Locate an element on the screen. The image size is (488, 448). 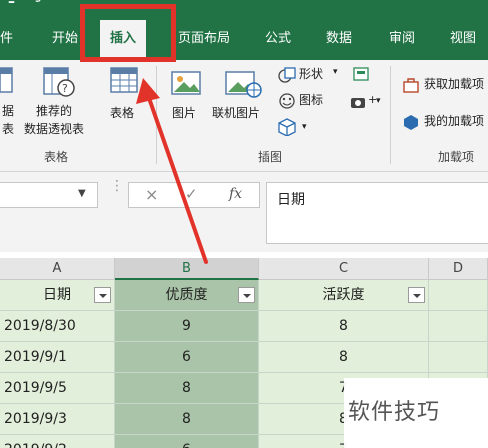
recommended-pivot-icon: ? is located at coordinates (59, 82).